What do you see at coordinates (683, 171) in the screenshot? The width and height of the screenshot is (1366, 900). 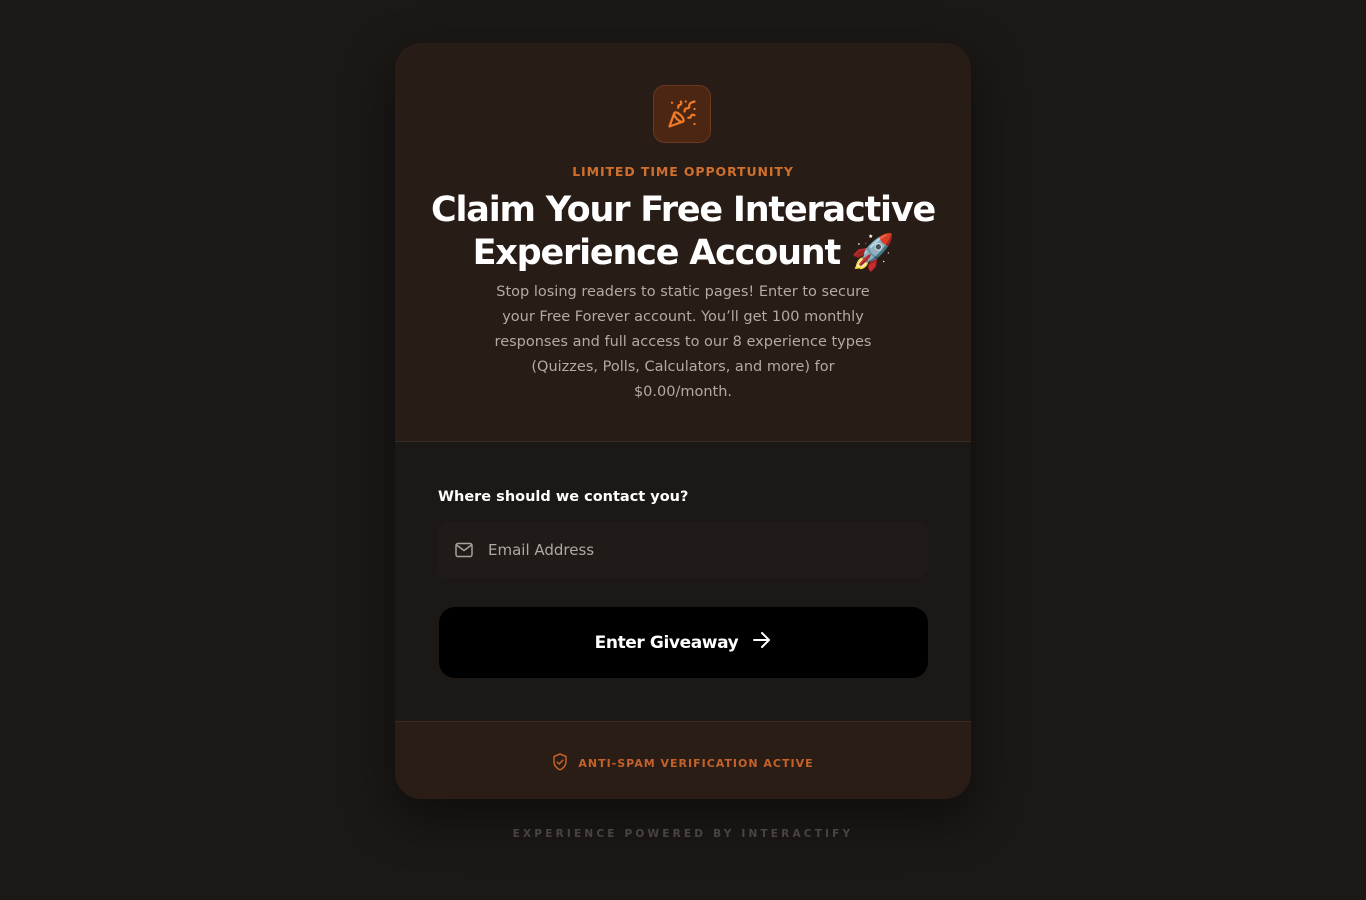 I see `eyebrow-label: LIMITED TIME OPPORTUNITY` at bounding box center [683, 171].